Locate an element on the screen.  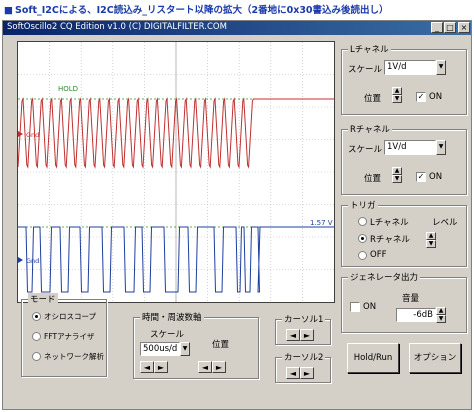
left-channel-group: Lチャネル スケール 1V/d ▼ 位置 ▲ ▼ ✓ ON is located at coordinates (404, 79).